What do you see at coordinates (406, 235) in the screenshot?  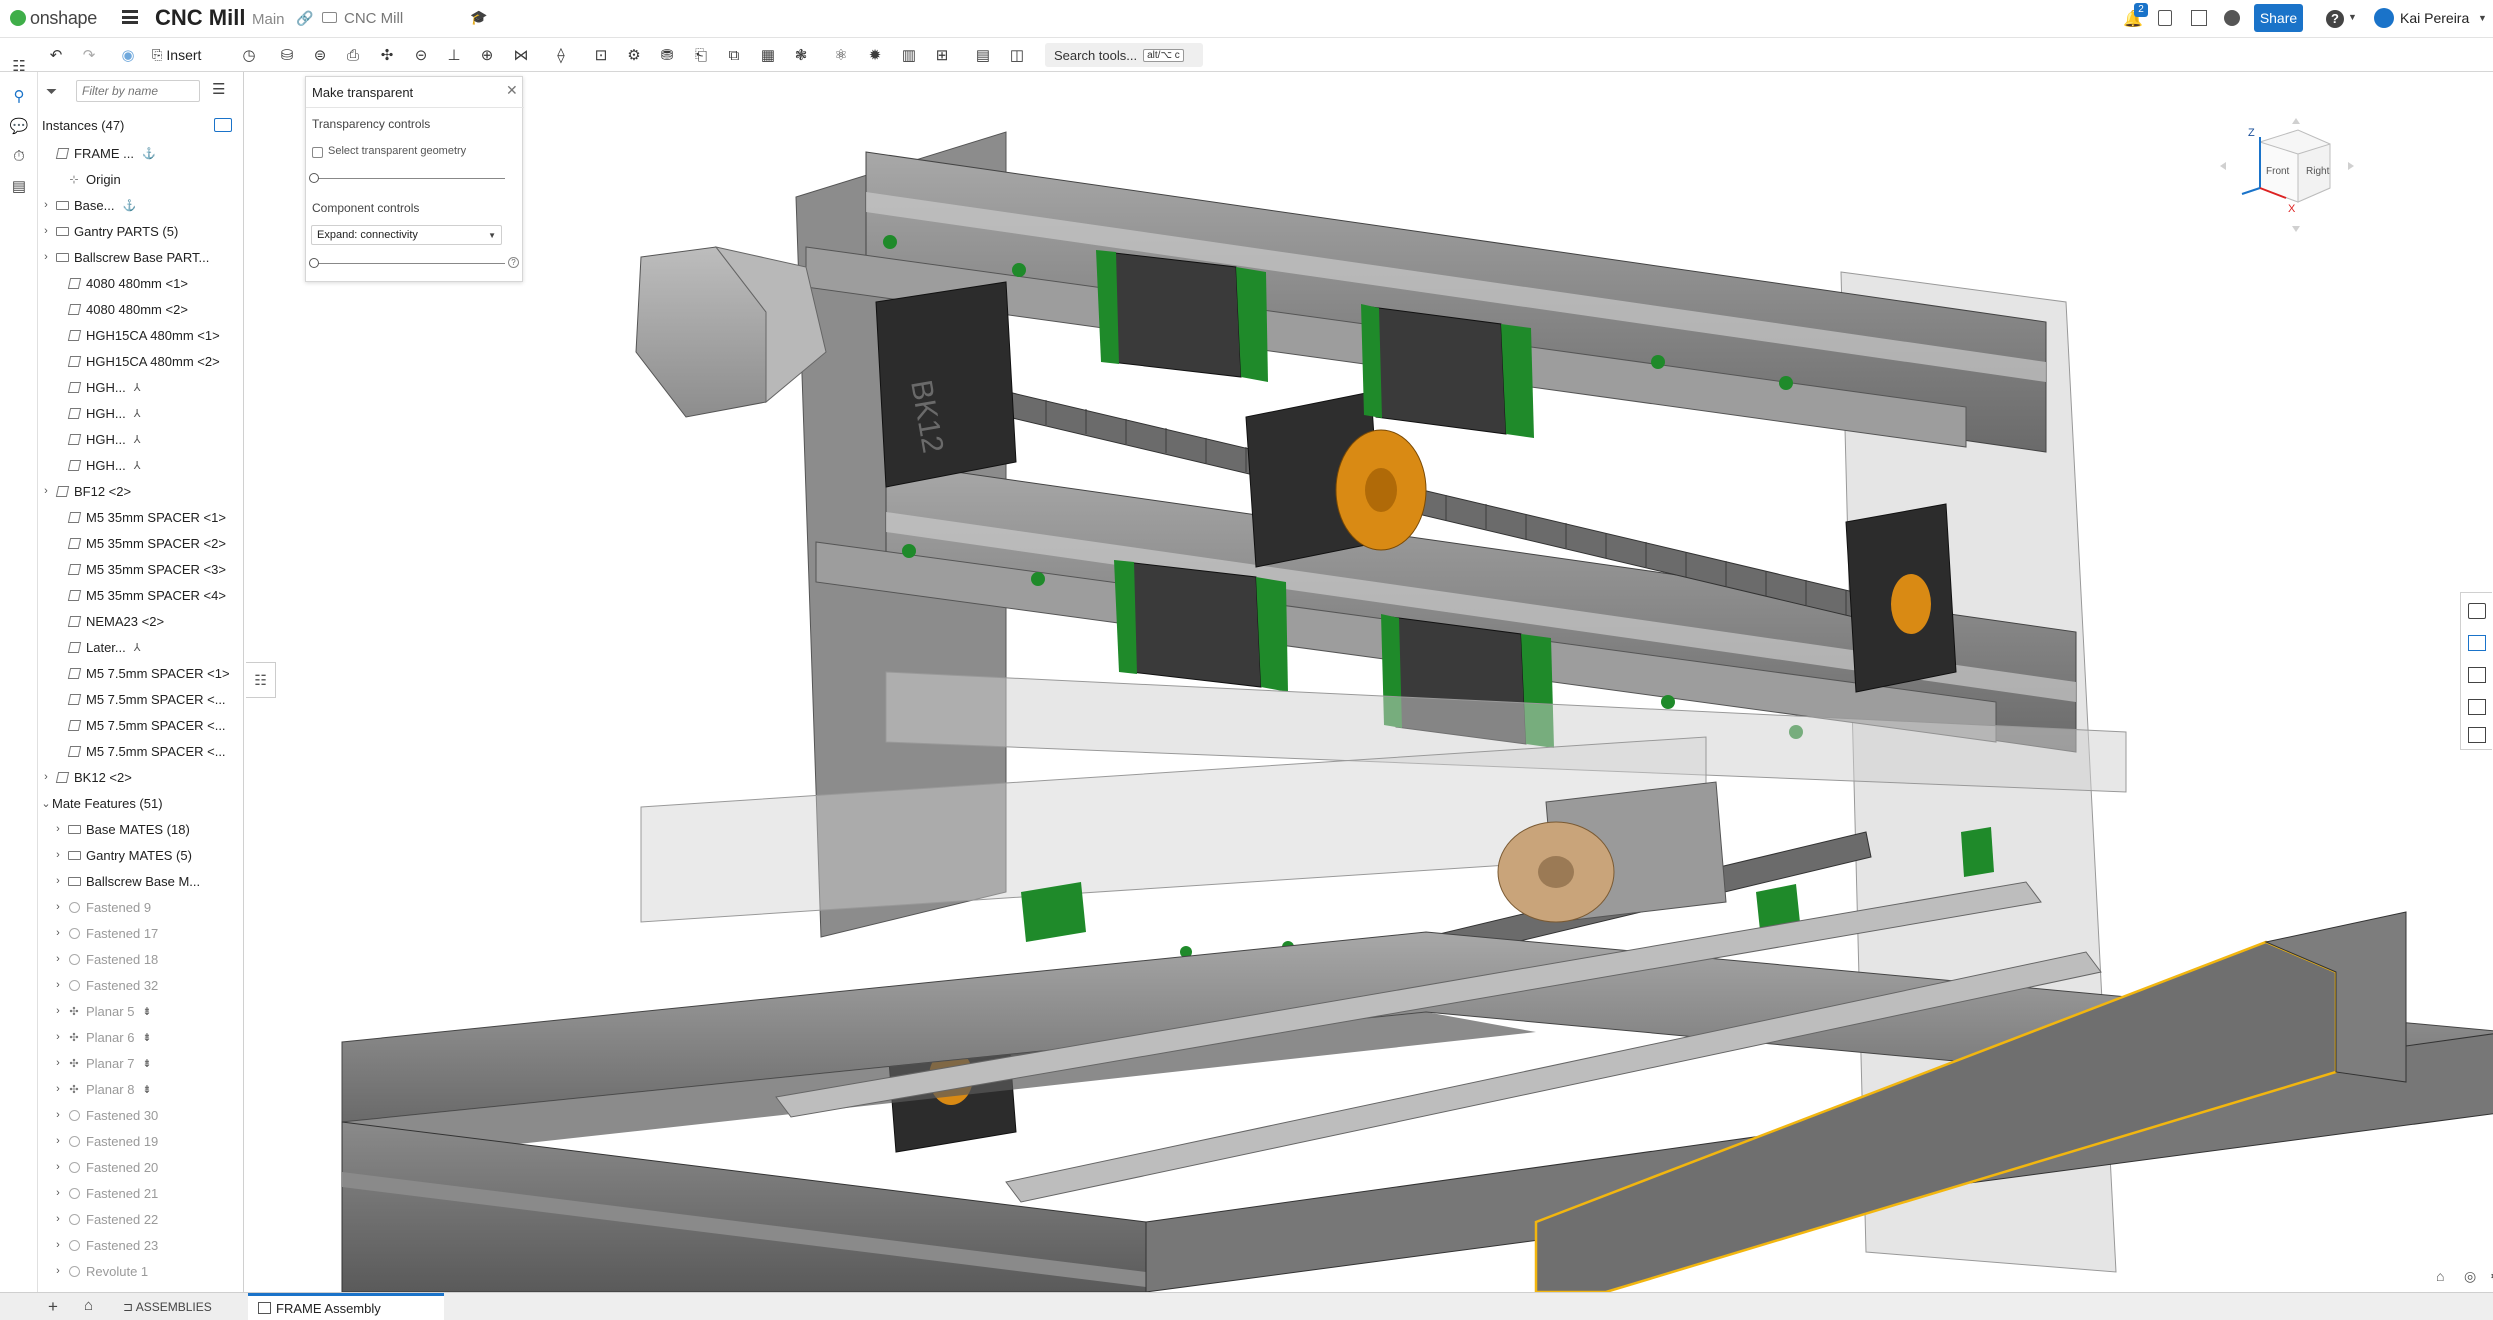 I see `expand-select: Expand: connectivity ▼` at bounding box center [406, 235].